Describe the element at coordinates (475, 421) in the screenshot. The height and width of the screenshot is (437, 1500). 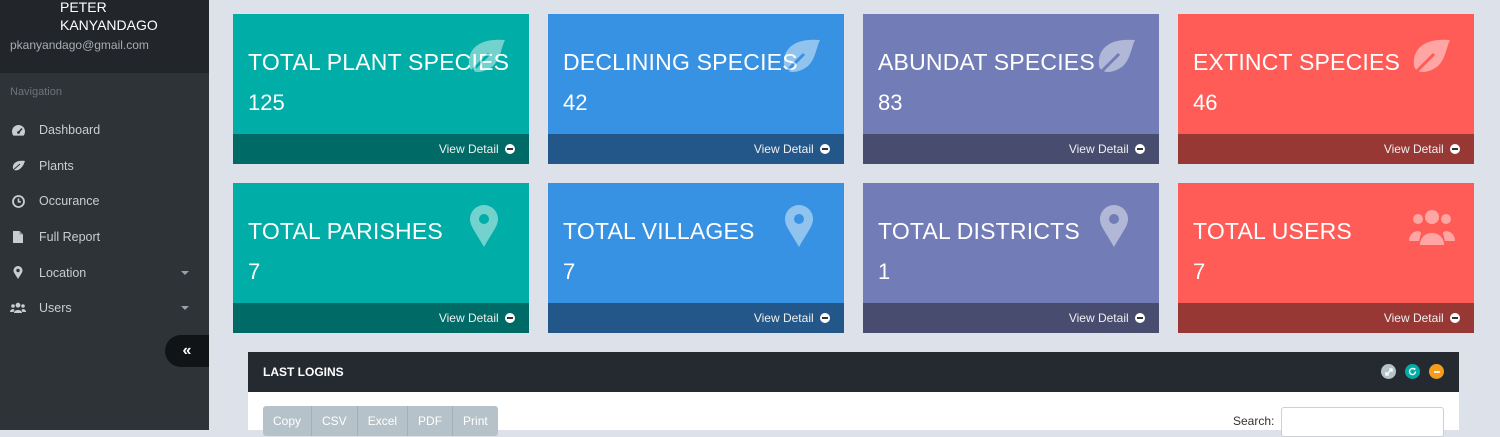
I see `print-button: Print` at that location.